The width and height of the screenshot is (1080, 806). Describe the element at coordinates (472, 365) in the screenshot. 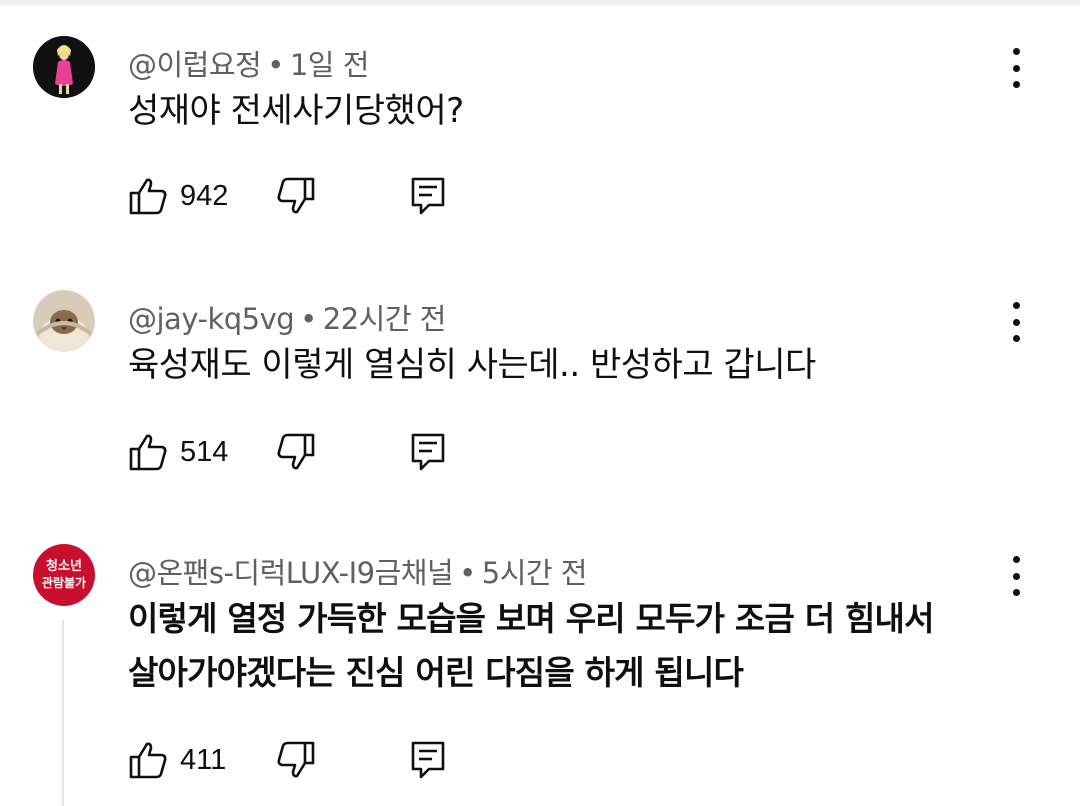

I see `comment-text: 육성재도 이렇게 열심히 사는데.. 반성하고 갑니다` at that location.